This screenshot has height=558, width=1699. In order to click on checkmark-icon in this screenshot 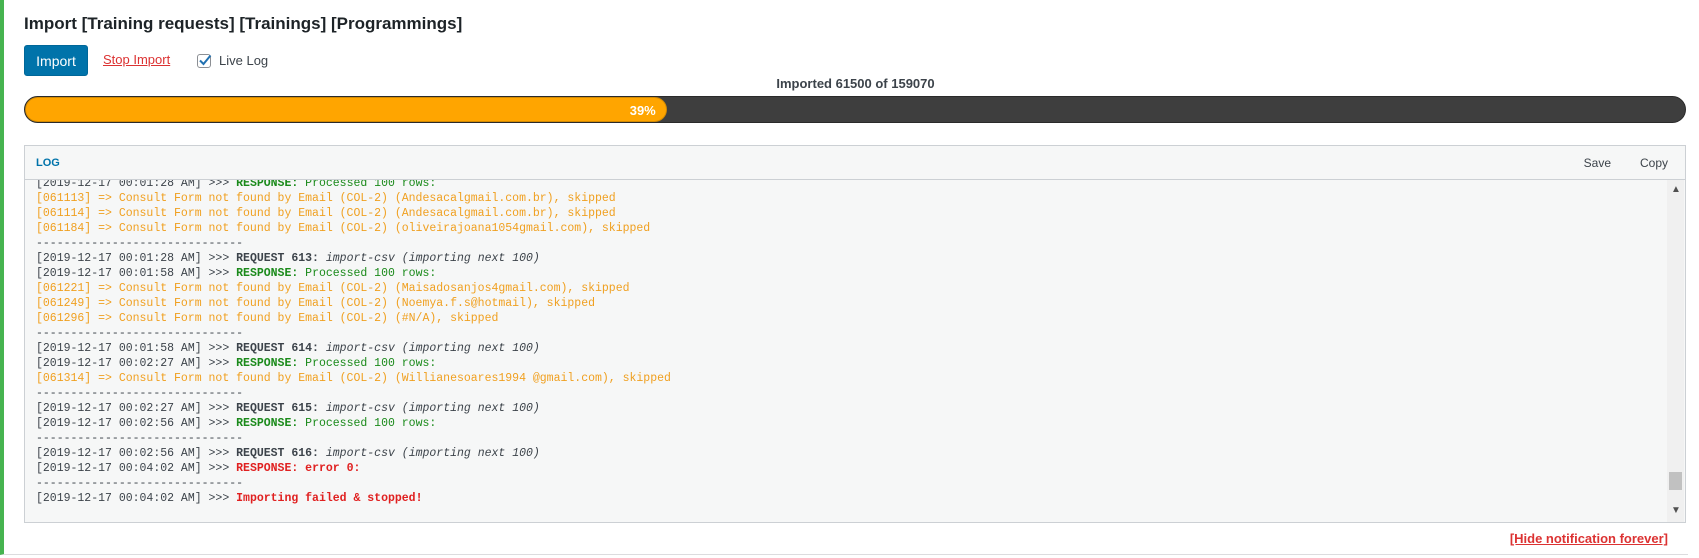, I will do `click(205, 59)`.